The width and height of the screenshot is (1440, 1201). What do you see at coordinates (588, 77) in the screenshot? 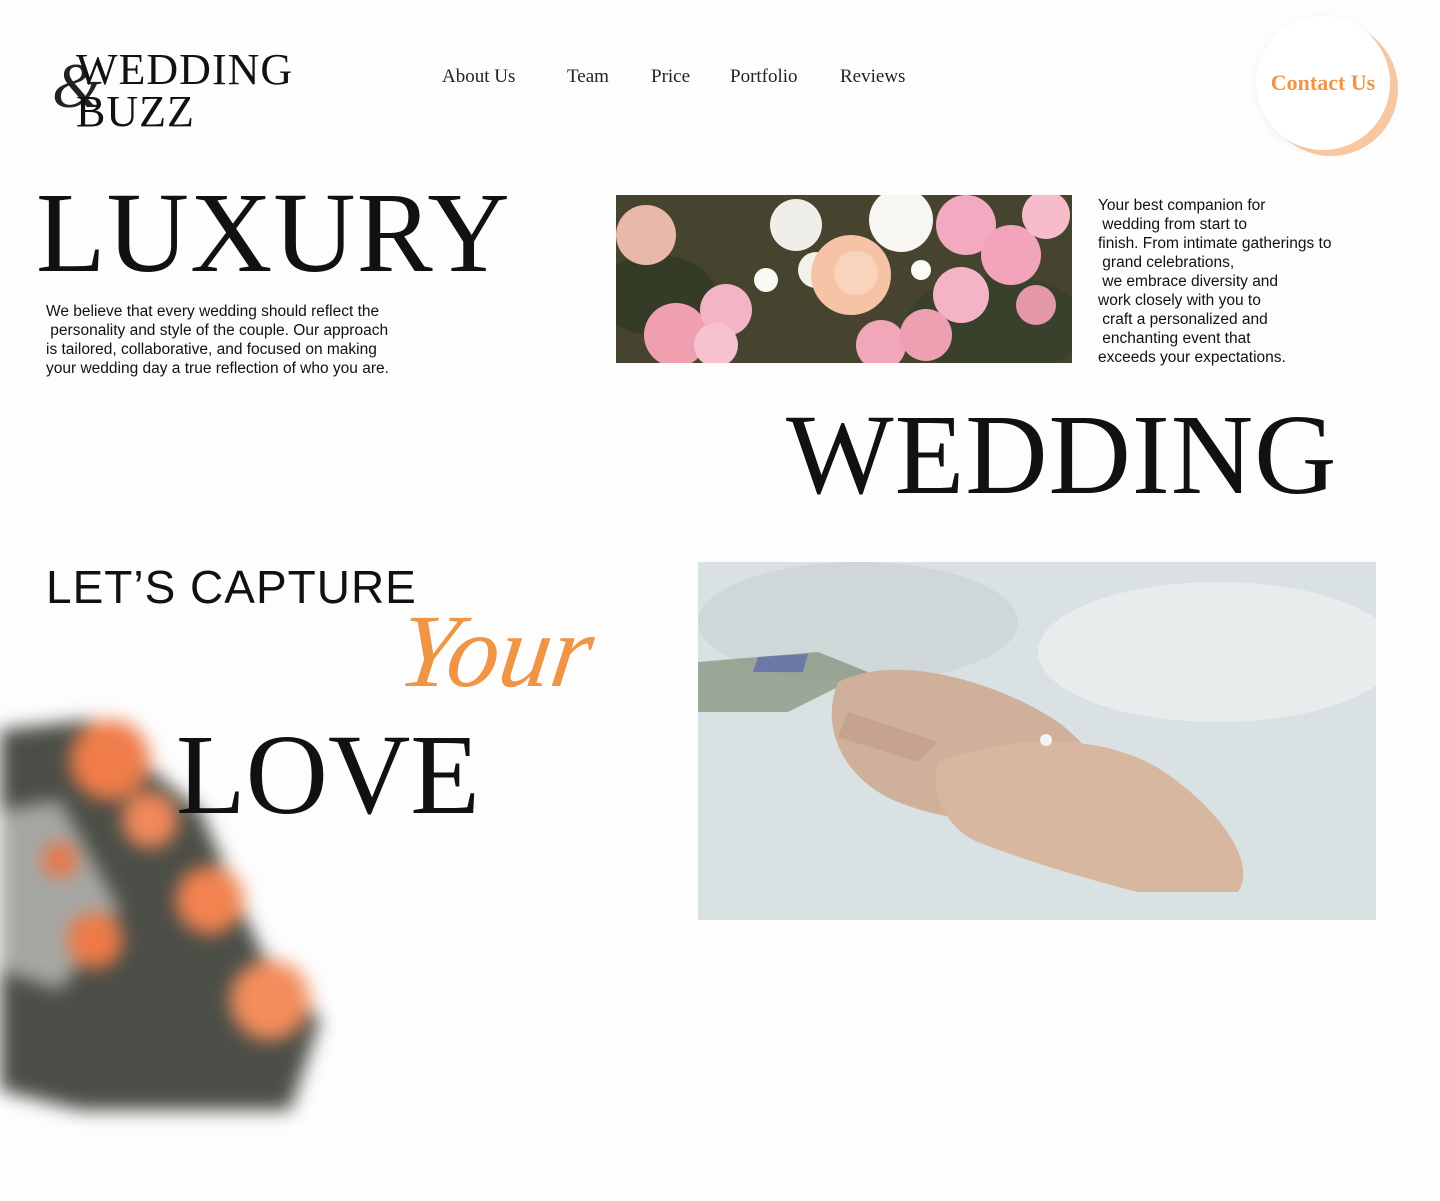
I see `nav-team: Team` at bounding box center [588, 77].